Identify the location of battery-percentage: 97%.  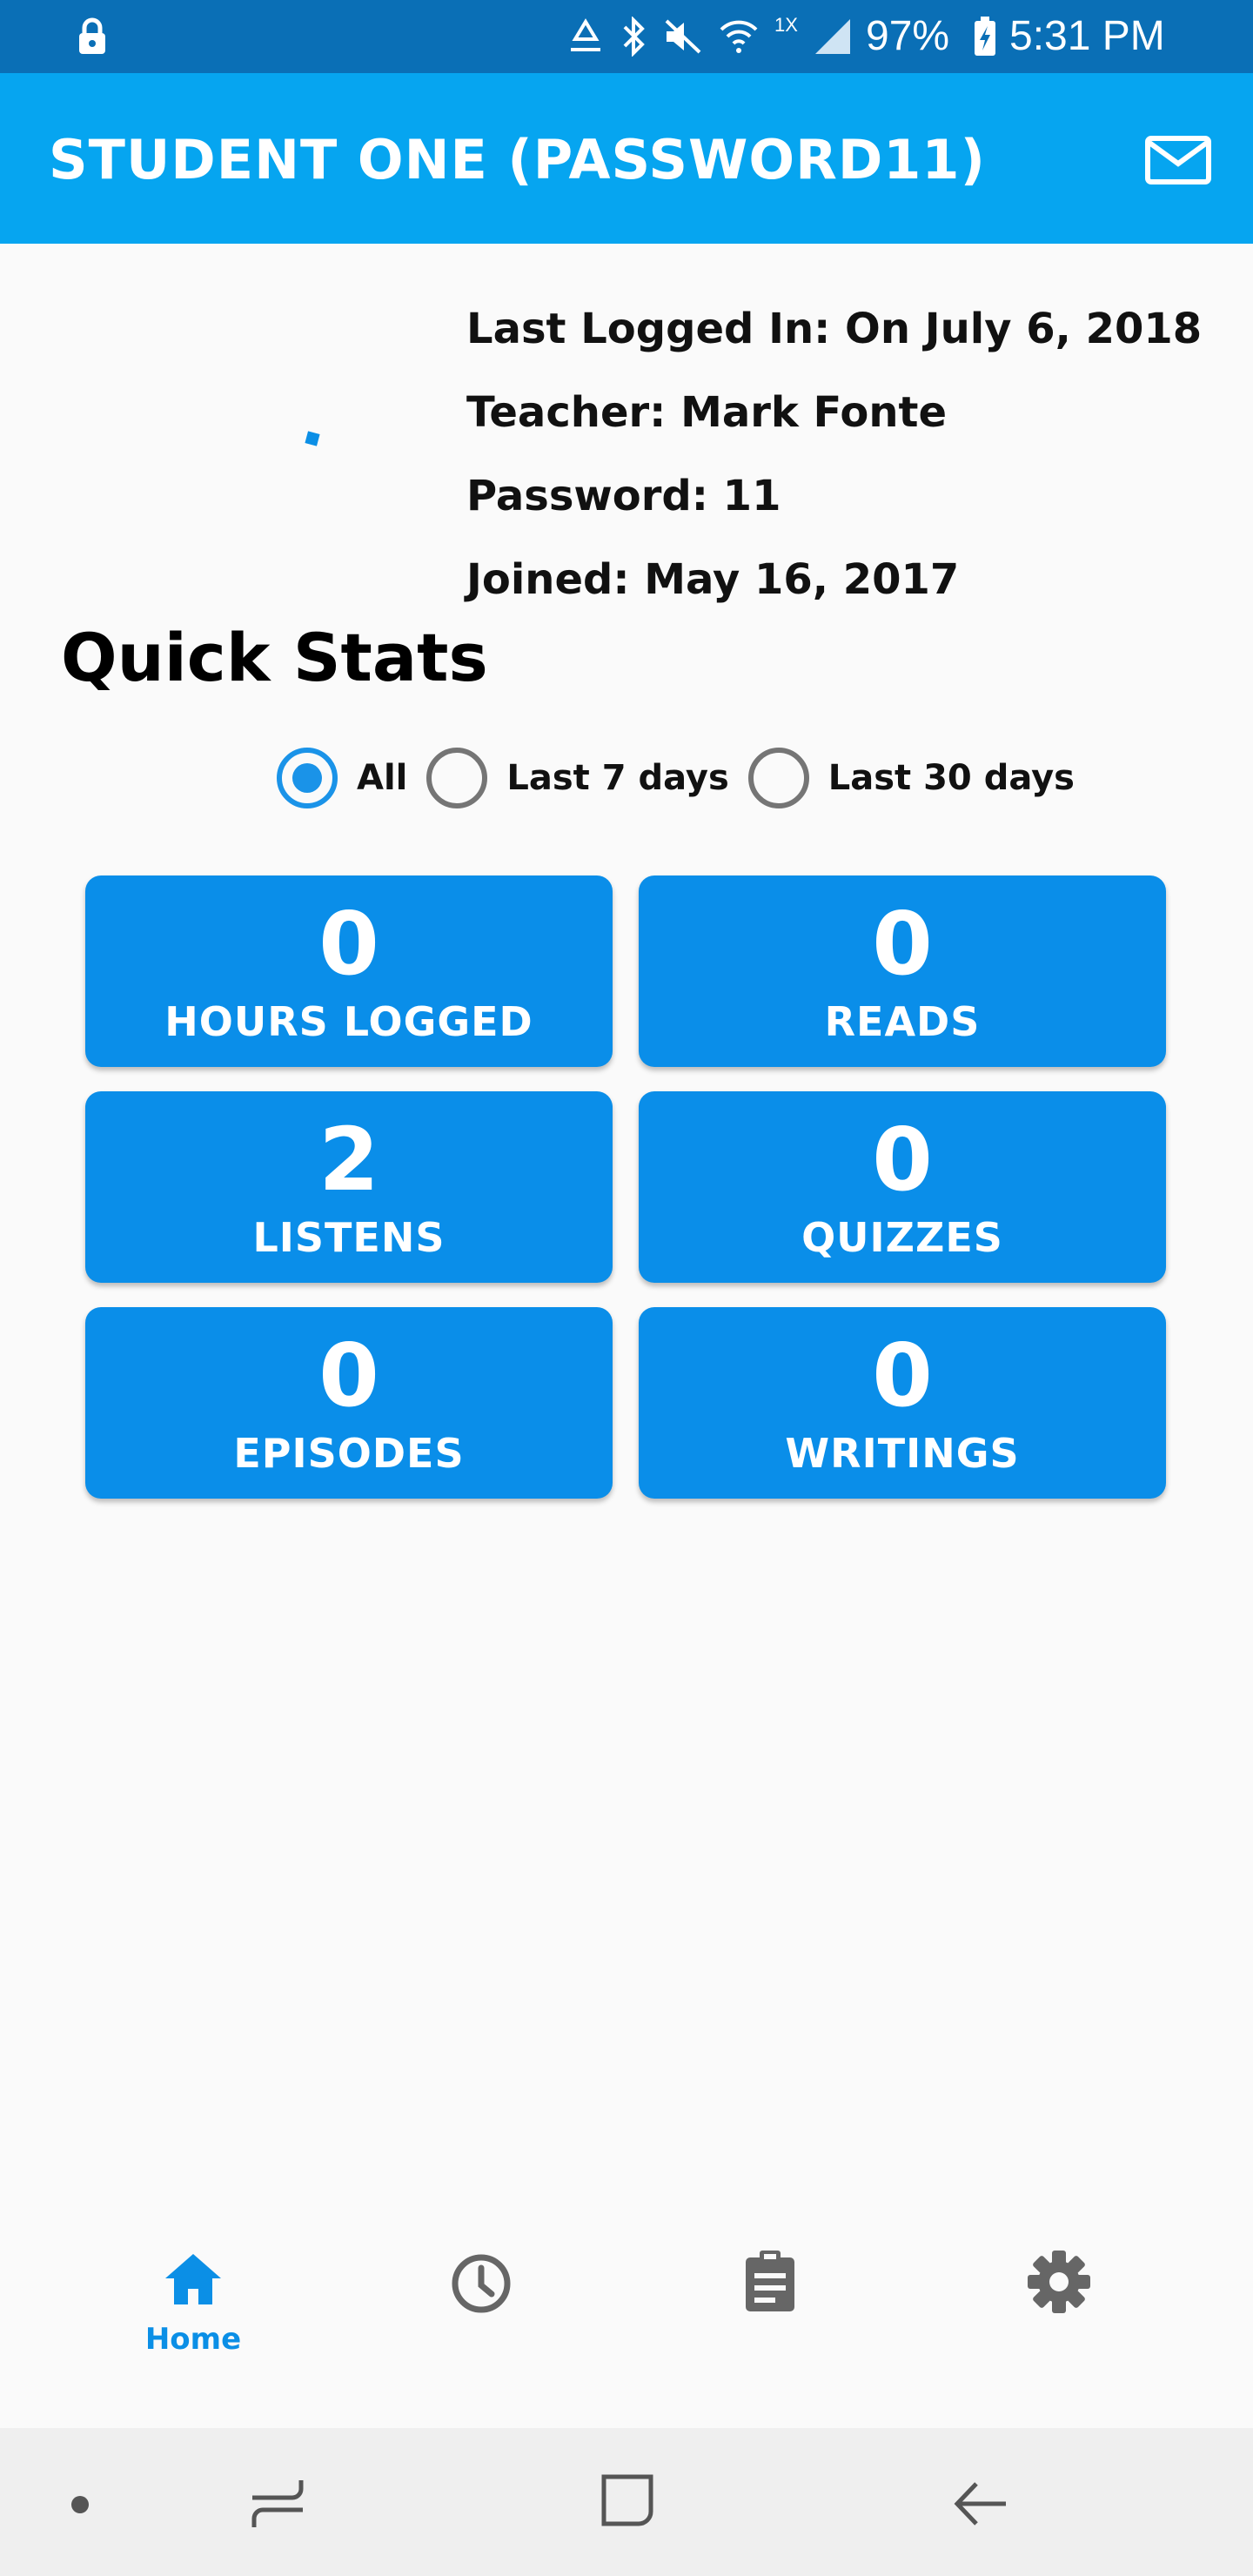
(908, 36).